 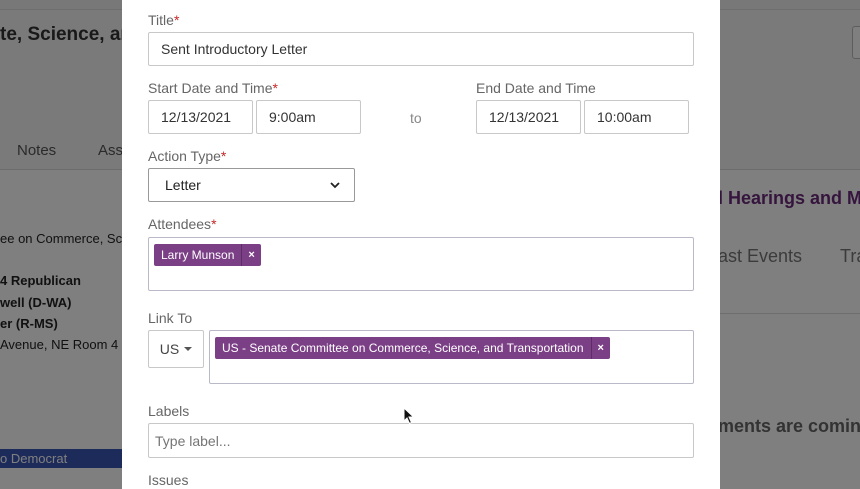 I want to click on chevron-down-icon, so click(x=335, y=184).